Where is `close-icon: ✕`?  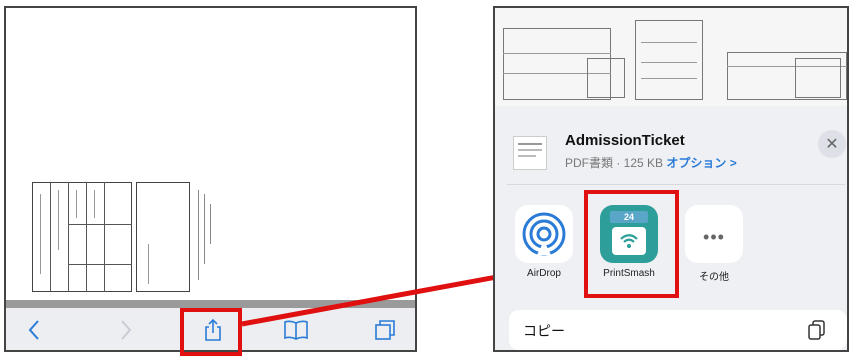
close-icon: ✕ is located at coordinates (832, 144).